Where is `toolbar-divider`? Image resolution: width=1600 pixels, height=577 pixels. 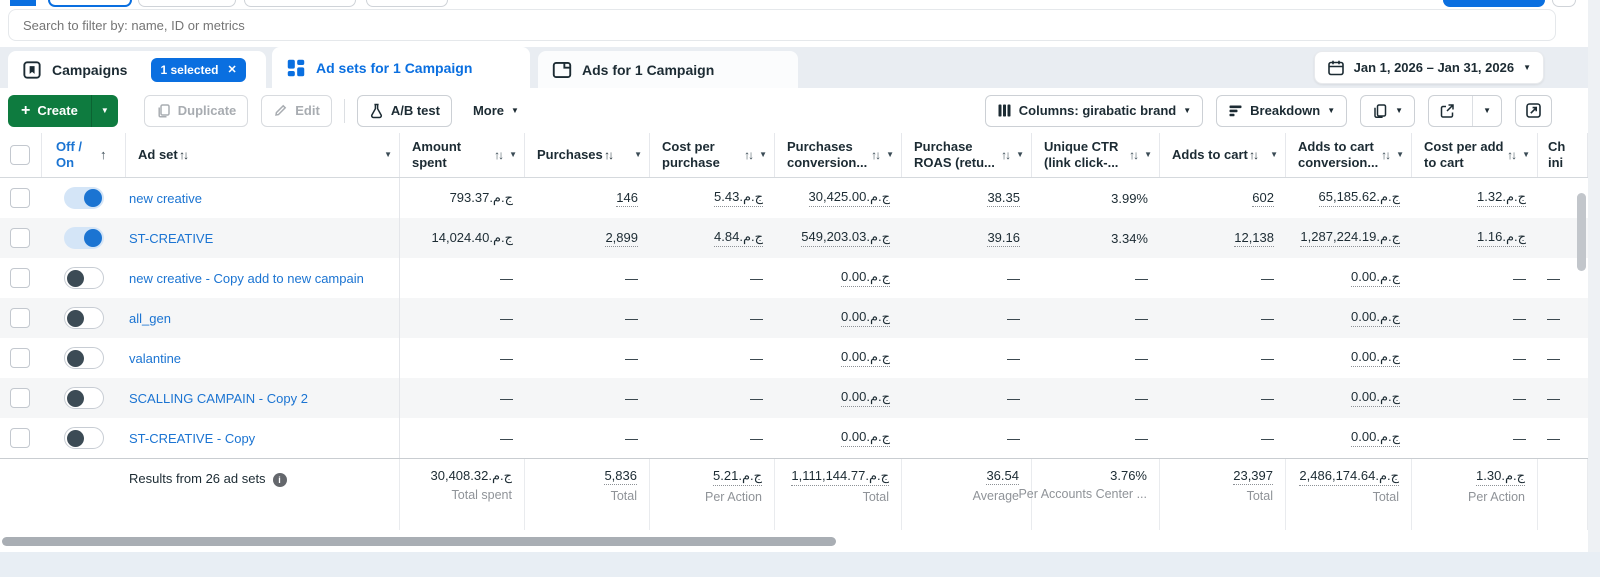 toolbar-divider is located at coordinates (344, 110).